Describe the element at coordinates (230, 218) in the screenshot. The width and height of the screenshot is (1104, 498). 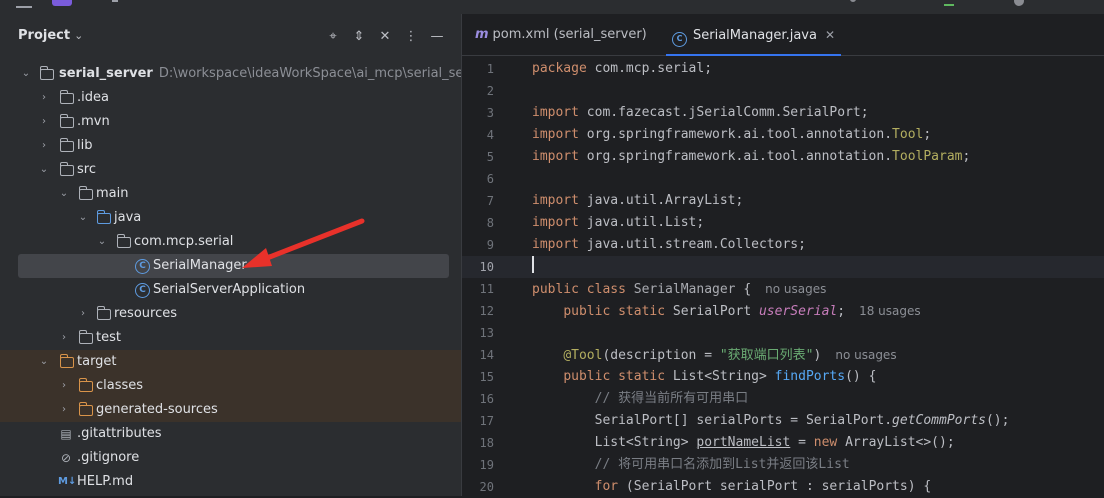
I see `tree-item-java: ⌄ java` at that location.